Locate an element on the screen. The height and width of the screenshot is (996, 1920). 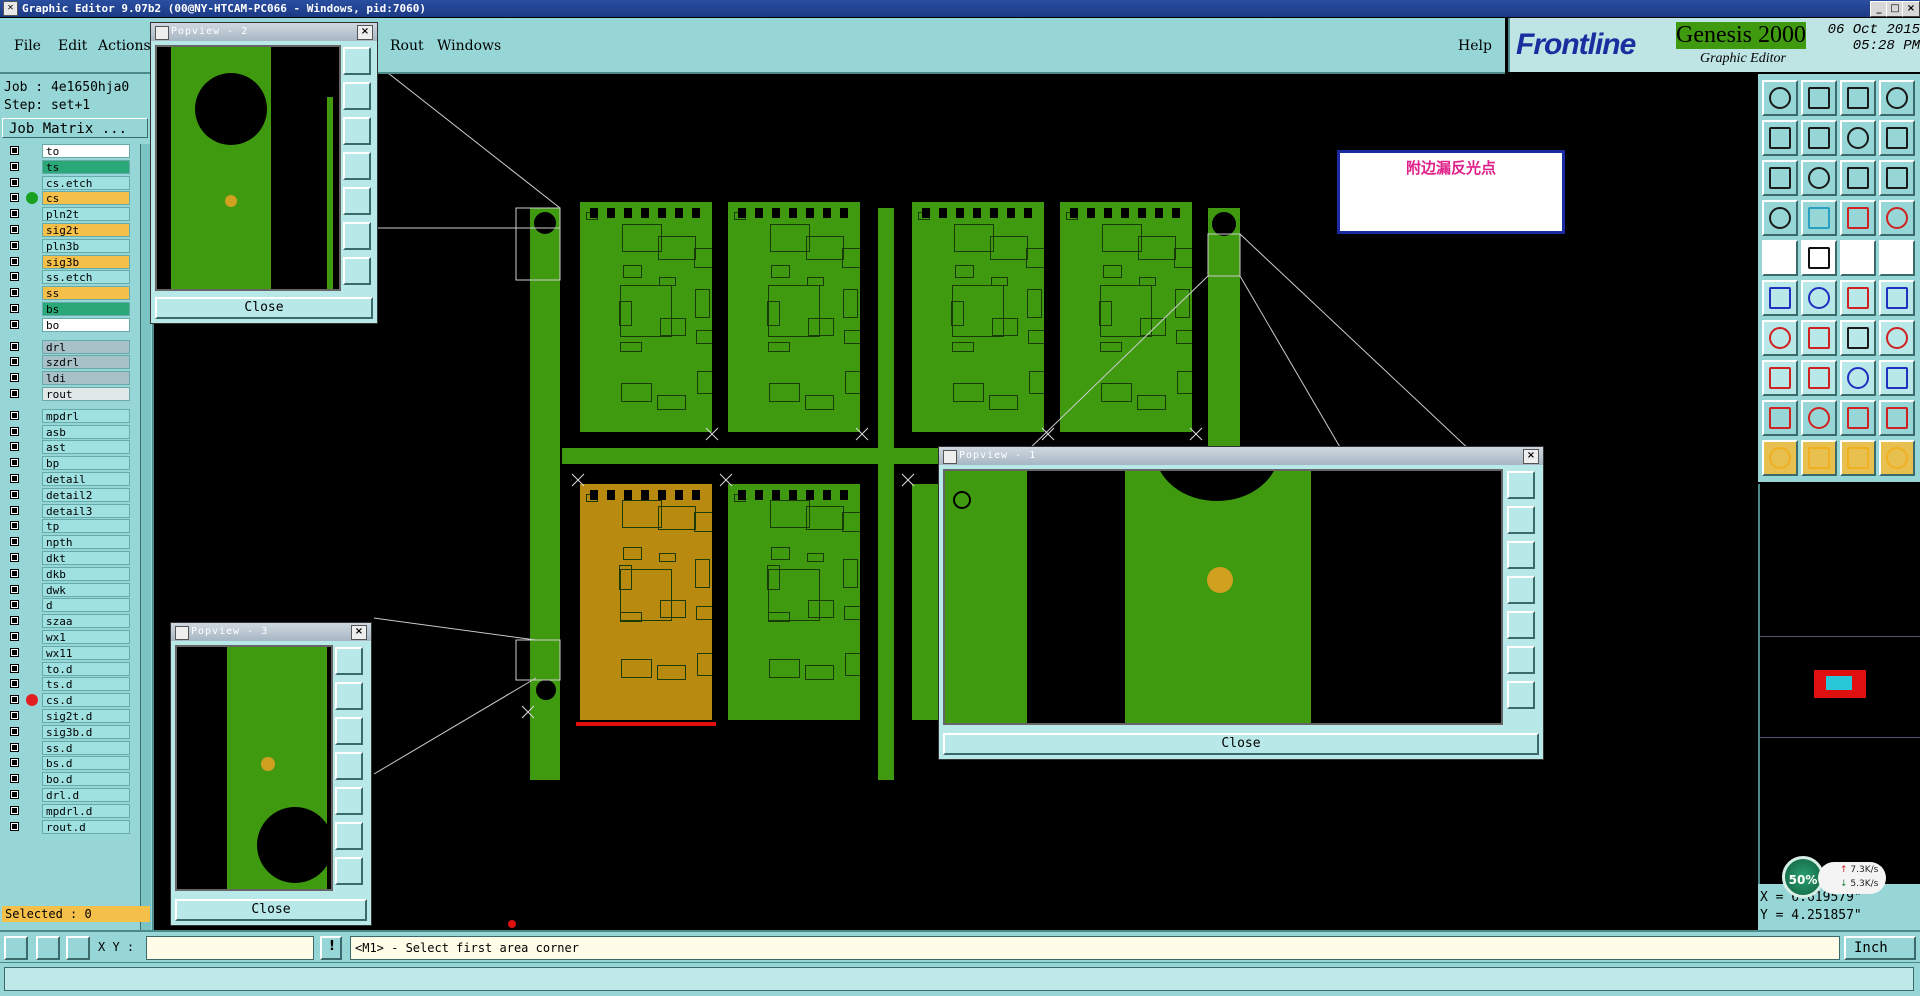
layer-name: szdrl is located at coordinates (86, 362).